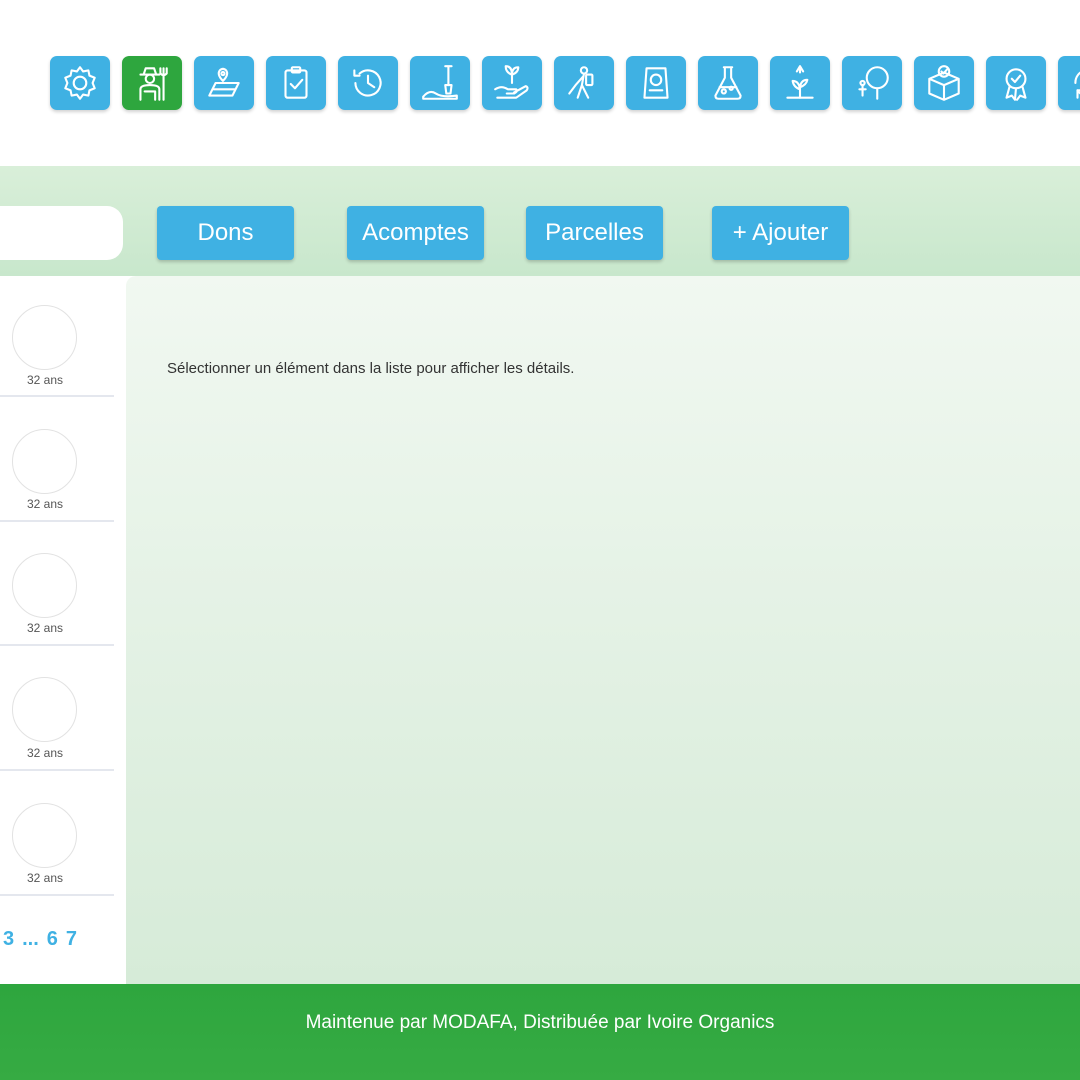 The width and height of the screenshot is (1080, 1080). I want to click on box-check-icon, so click(944, 83).